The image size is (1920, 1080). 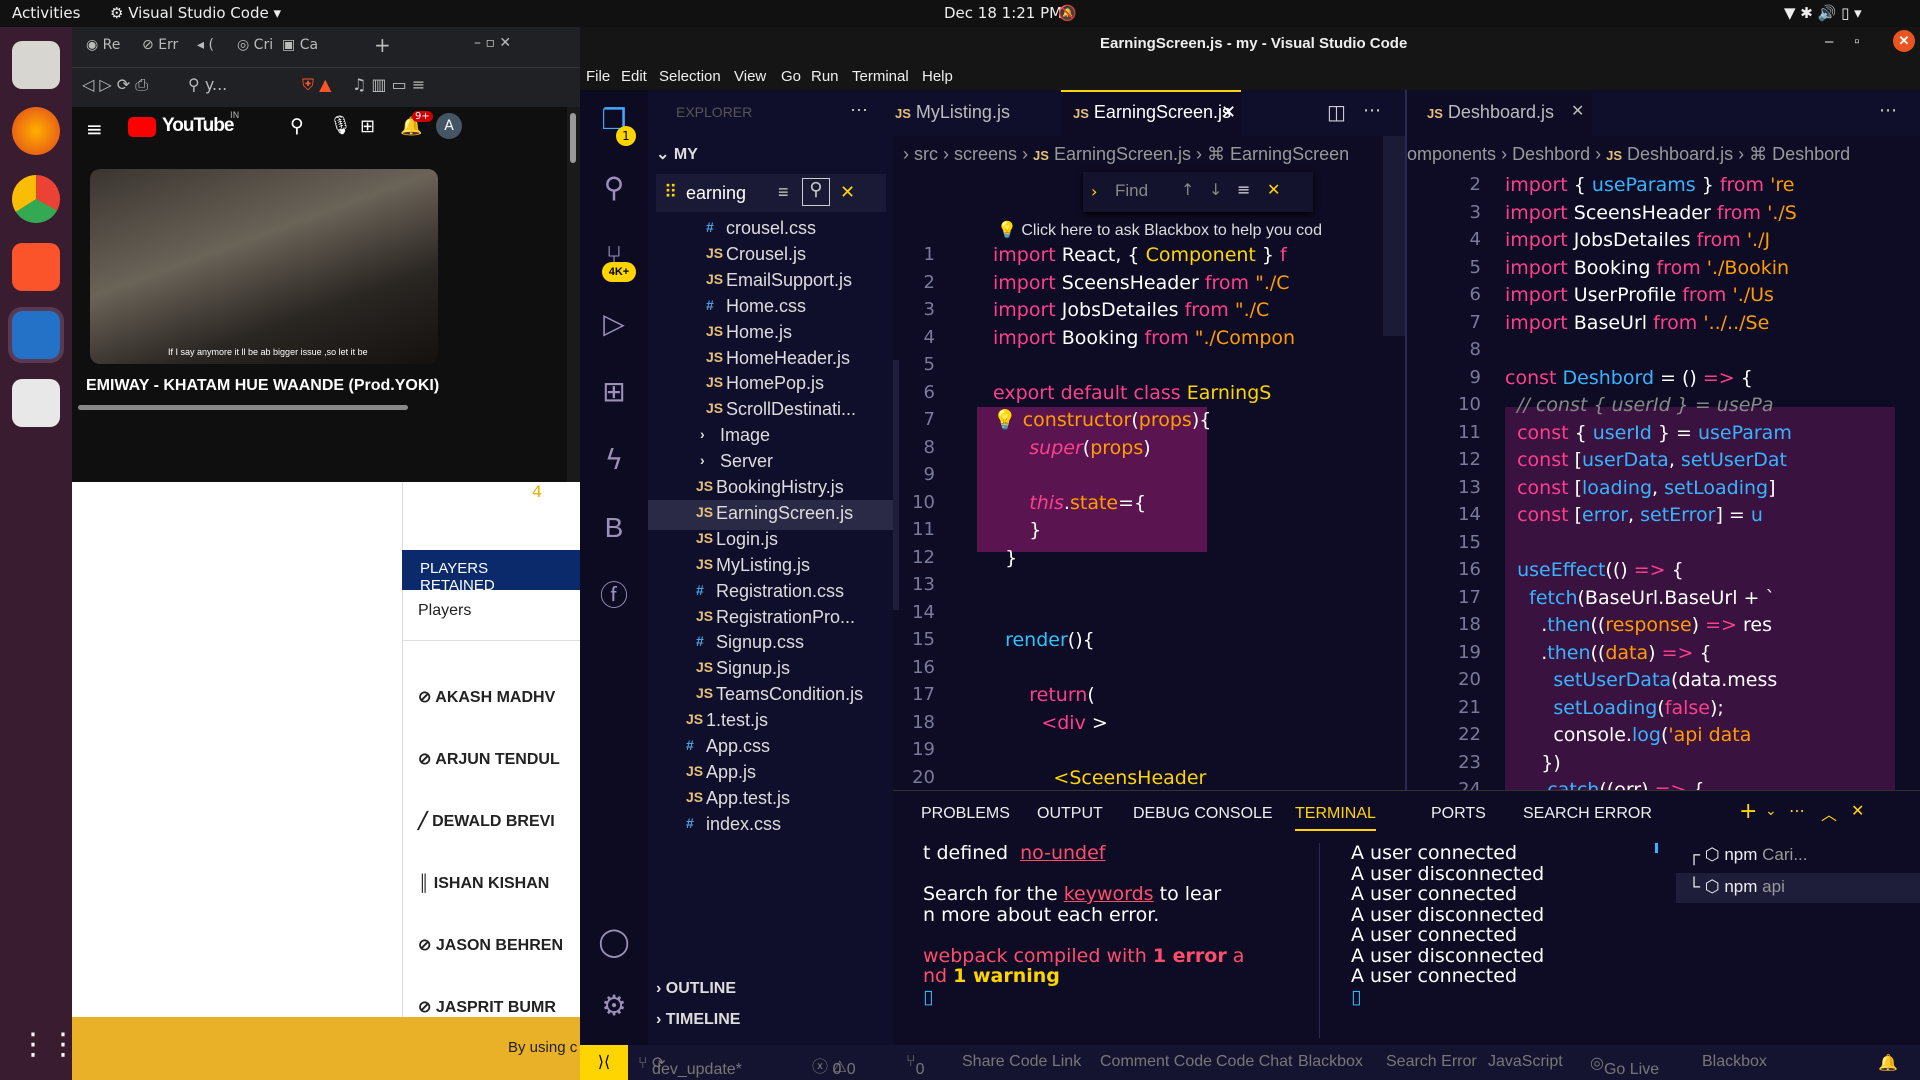 I want to click on find-prev-icon: ↑, so click(x=1187, y=189).